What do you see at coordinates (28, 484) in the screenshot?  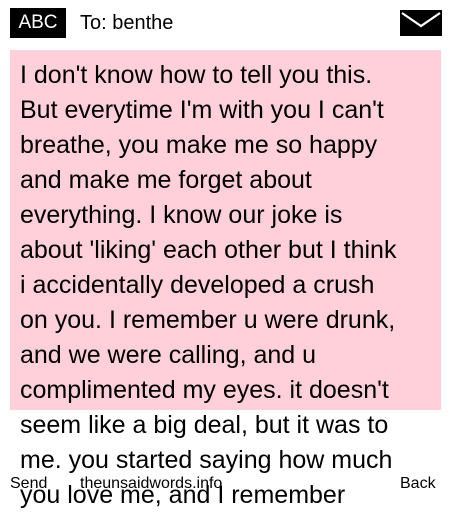 I see `send-softkey: Send` at bounding box center [28, 484].